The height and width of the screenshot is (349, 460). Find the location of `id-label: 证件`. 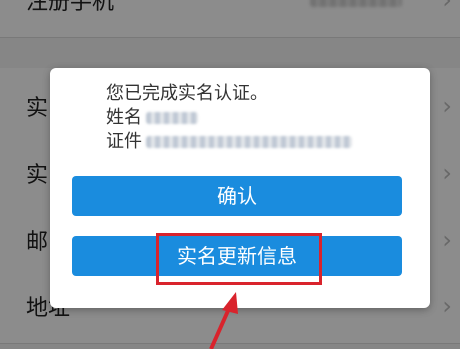

id-label: 证件 is located at coordinates (124, 141).